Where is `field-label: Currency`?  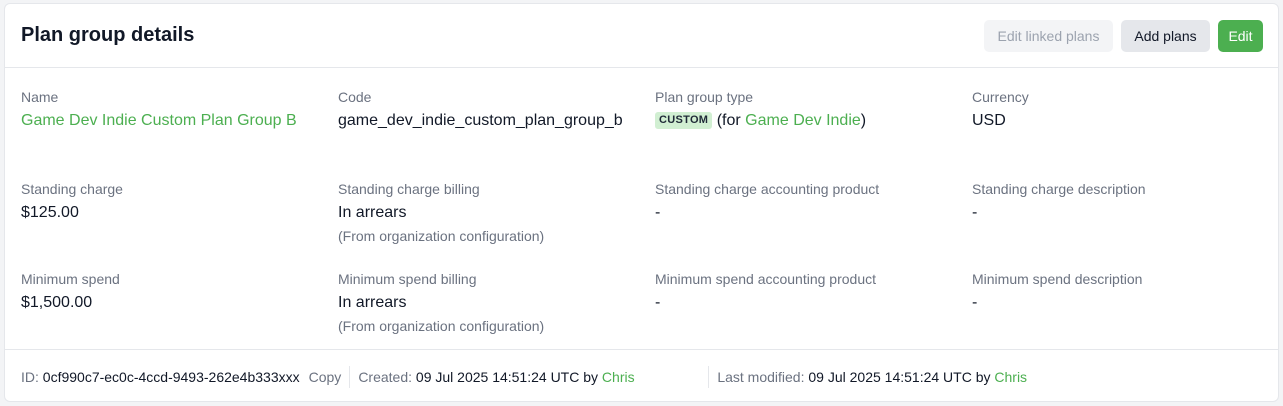 field-label: Currency is located at coordinates (1000, 97).